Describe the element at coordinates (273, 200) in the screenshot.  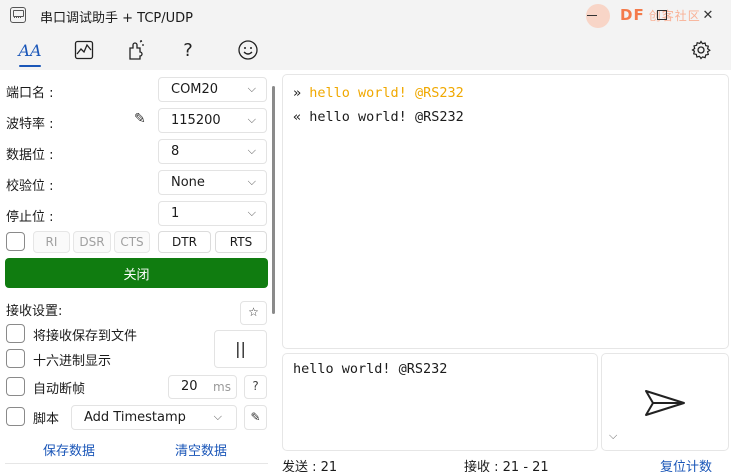
I see `left-scrollbar` at that location.